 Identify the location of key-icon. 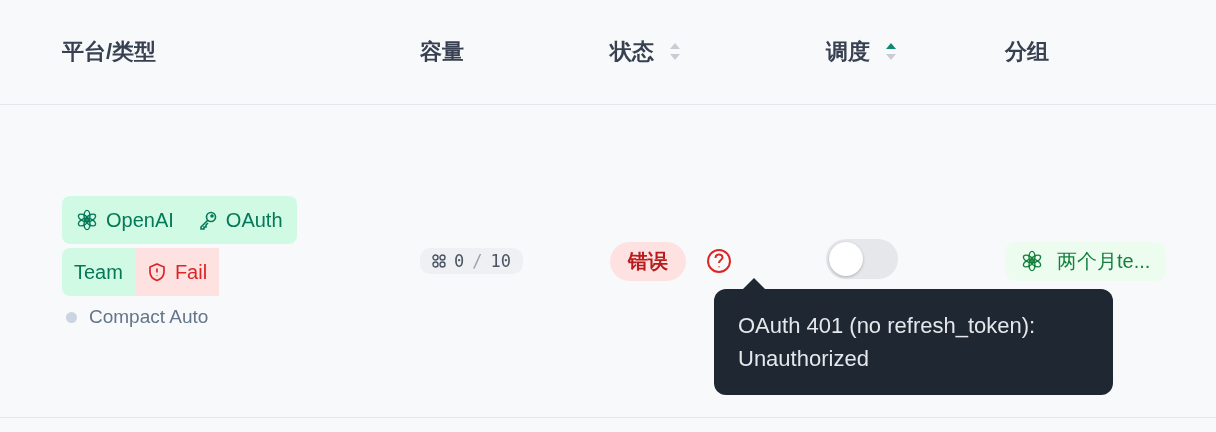
(207, 220).